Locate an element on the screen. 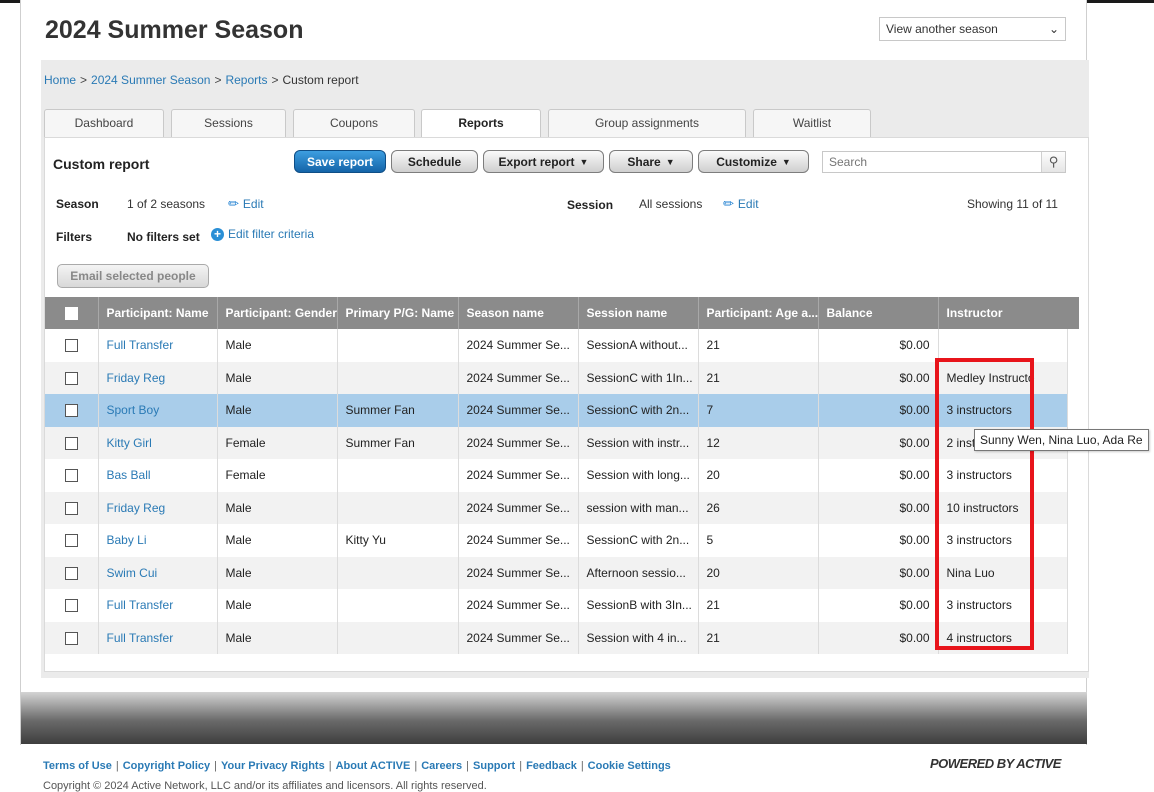 The image size is (1154, 792). cell-balance: $0.00 is located at coordinates (878, 442).